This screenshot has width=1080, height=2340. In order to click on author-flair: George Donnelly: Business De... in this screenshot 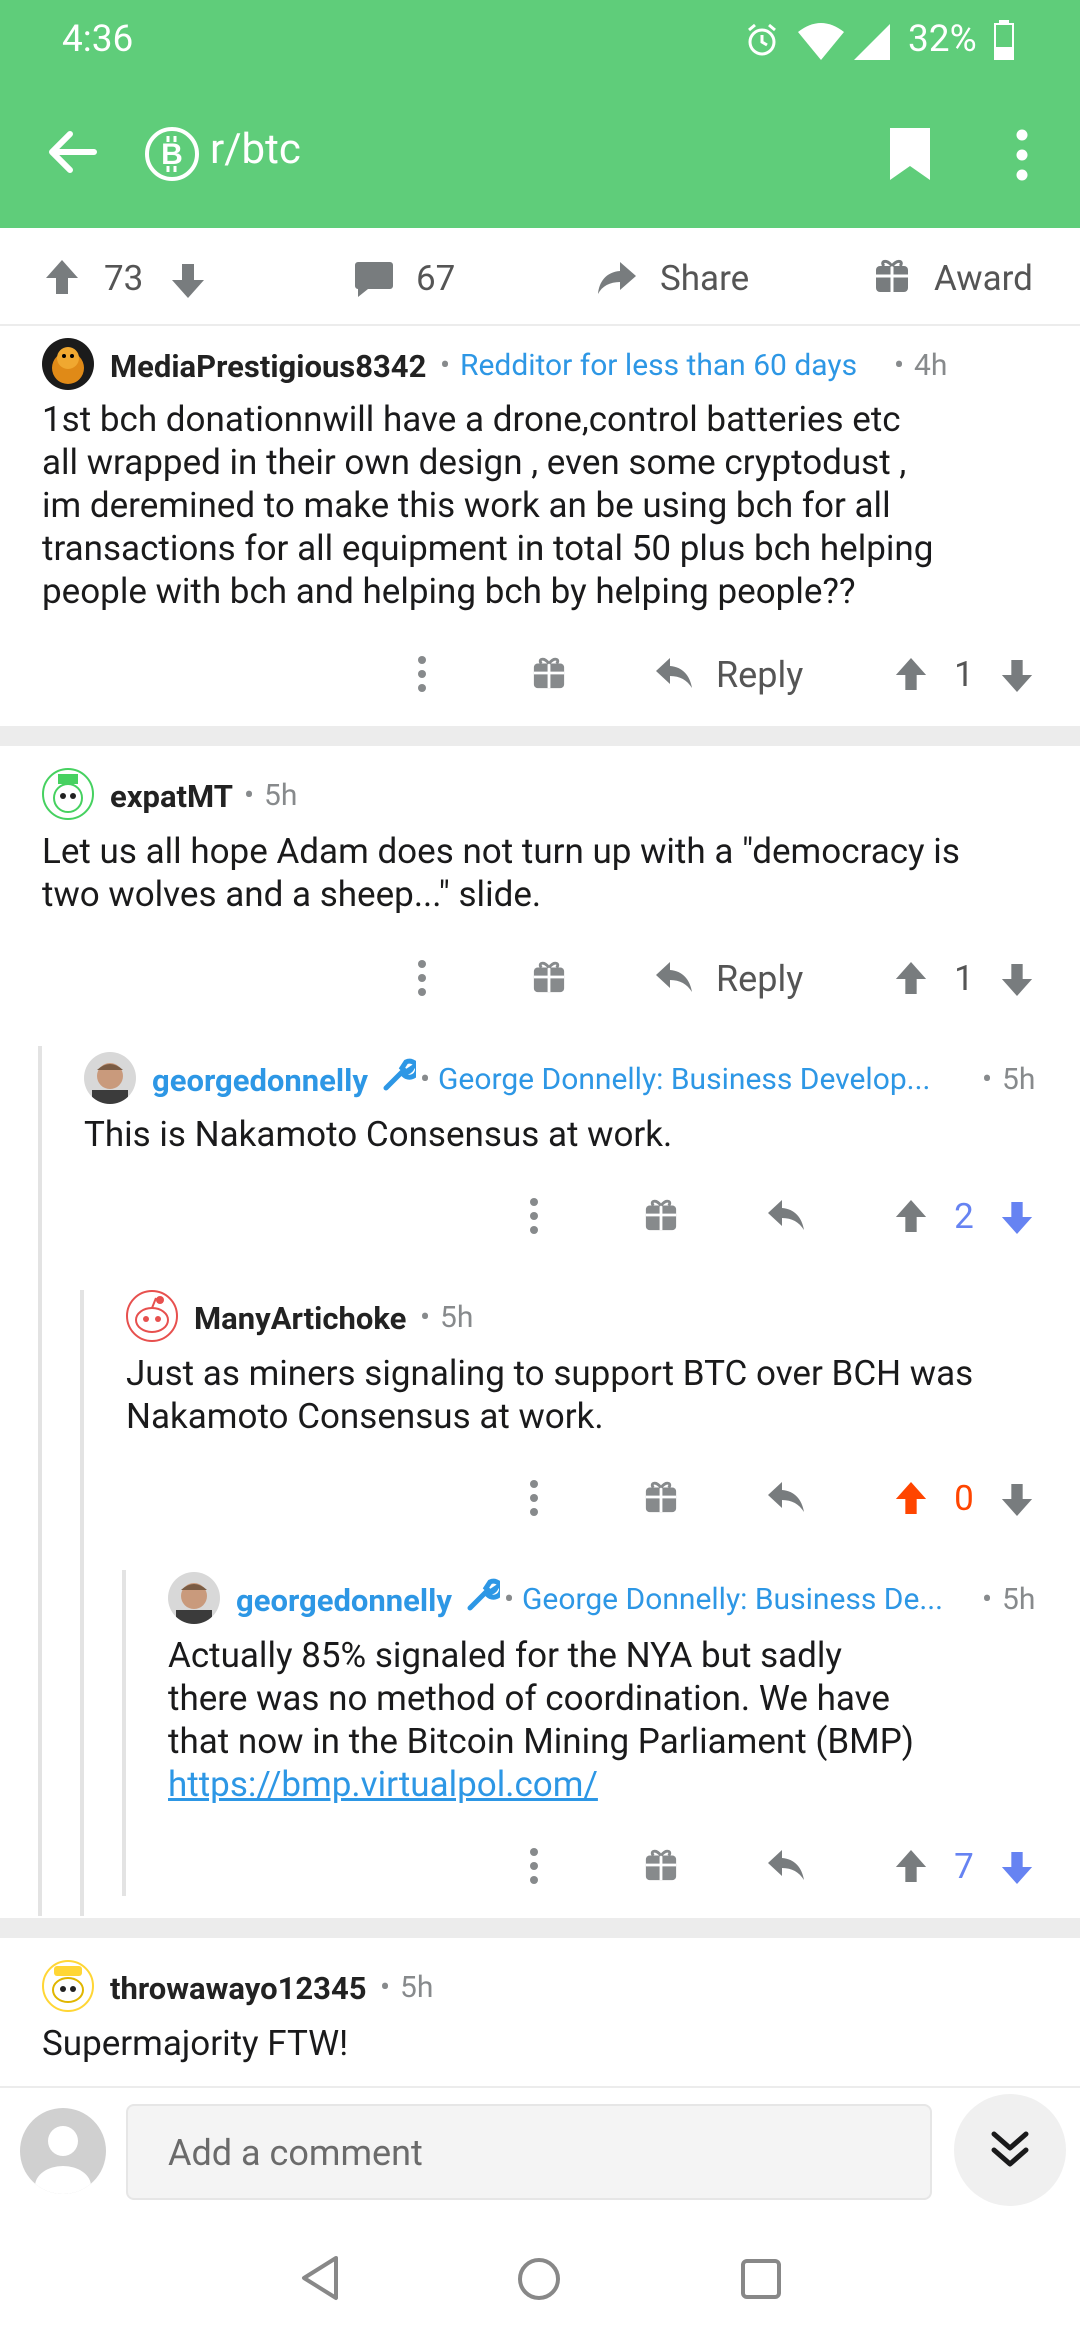, I will do `click(733, 1599)`.